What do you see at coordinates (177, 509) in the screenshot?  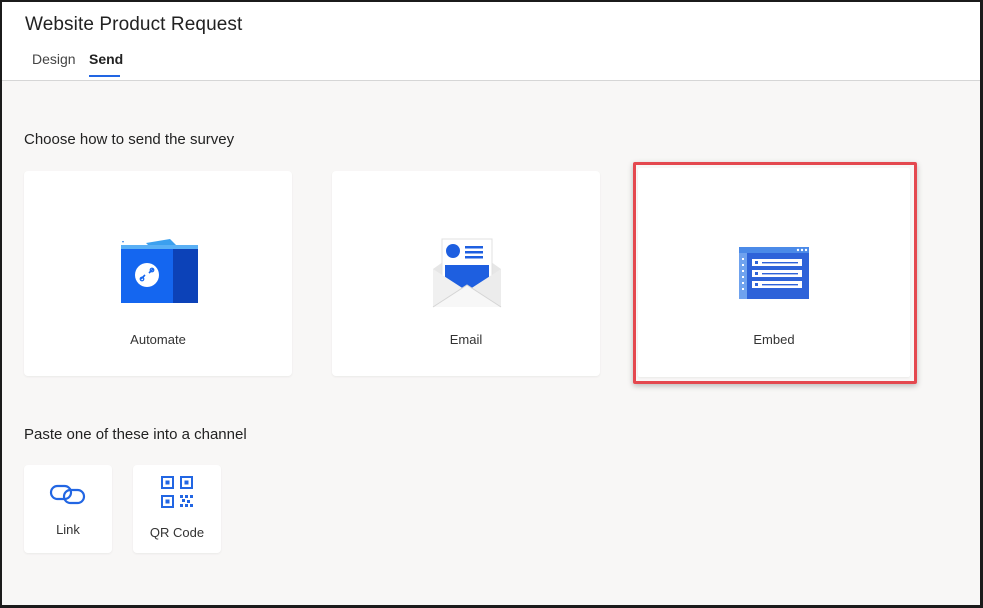 I see `qr-code-card: QR Code` at bounding box center [177, 509].